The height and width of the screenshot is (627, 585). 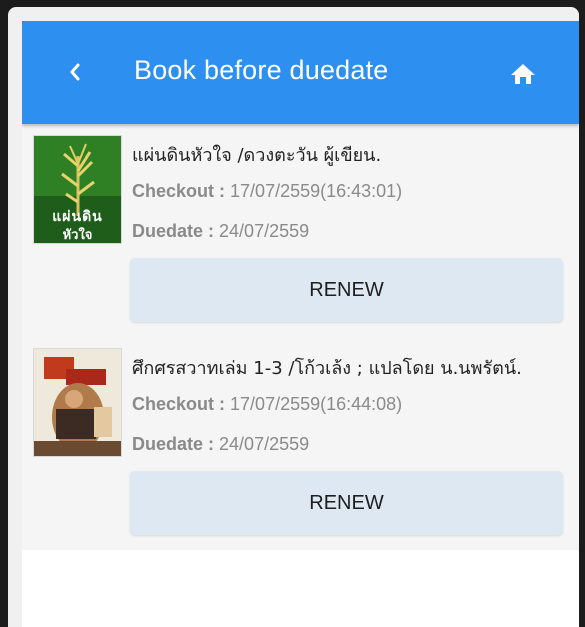 What do you see at coordinates (316, 404) in the screenshot?
I see `checkout-value: 17/07/2559(16:44:08)` at bounding box center [316, 404].